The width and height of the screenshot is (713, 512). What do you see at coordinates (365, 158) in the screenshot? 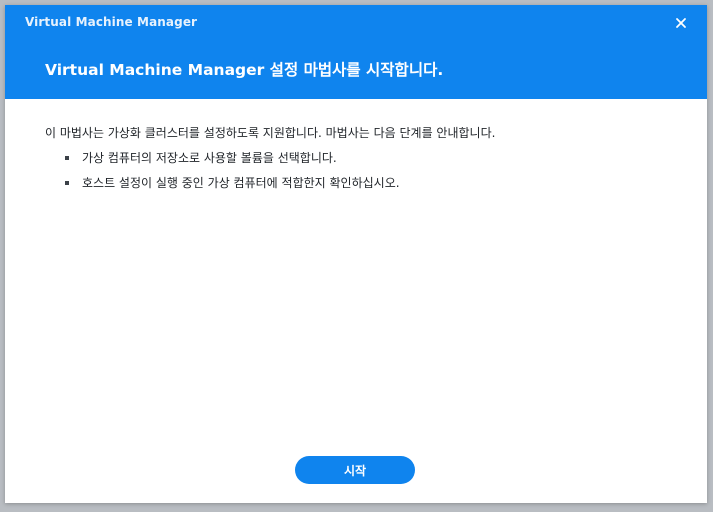
I see `step-item: 가상 컴퓨터의 저장소로 사용할 볼륨을 선택합니다.` at bounding box center [365, 158].